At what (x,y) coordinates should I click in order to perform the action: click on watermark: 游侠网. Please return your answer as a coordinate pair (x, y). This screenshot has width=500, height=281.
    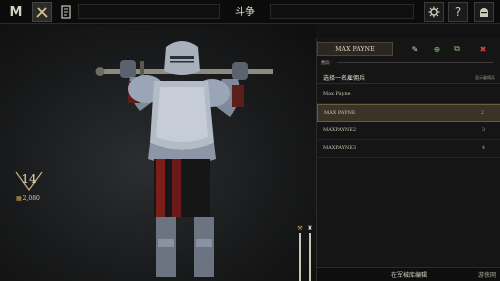
    Looking at the image, I should click on (486, 275).